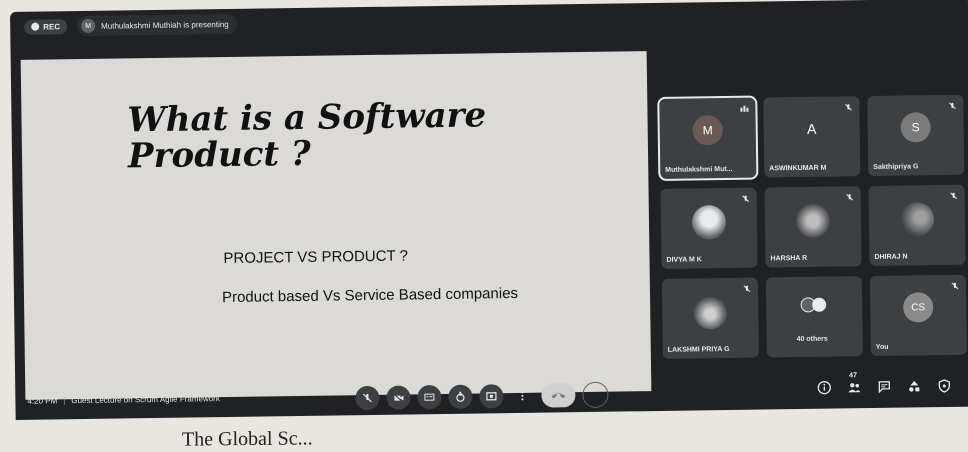 This screenshot has height=452, width=968. I want to click on info-button, so click(824, 388).